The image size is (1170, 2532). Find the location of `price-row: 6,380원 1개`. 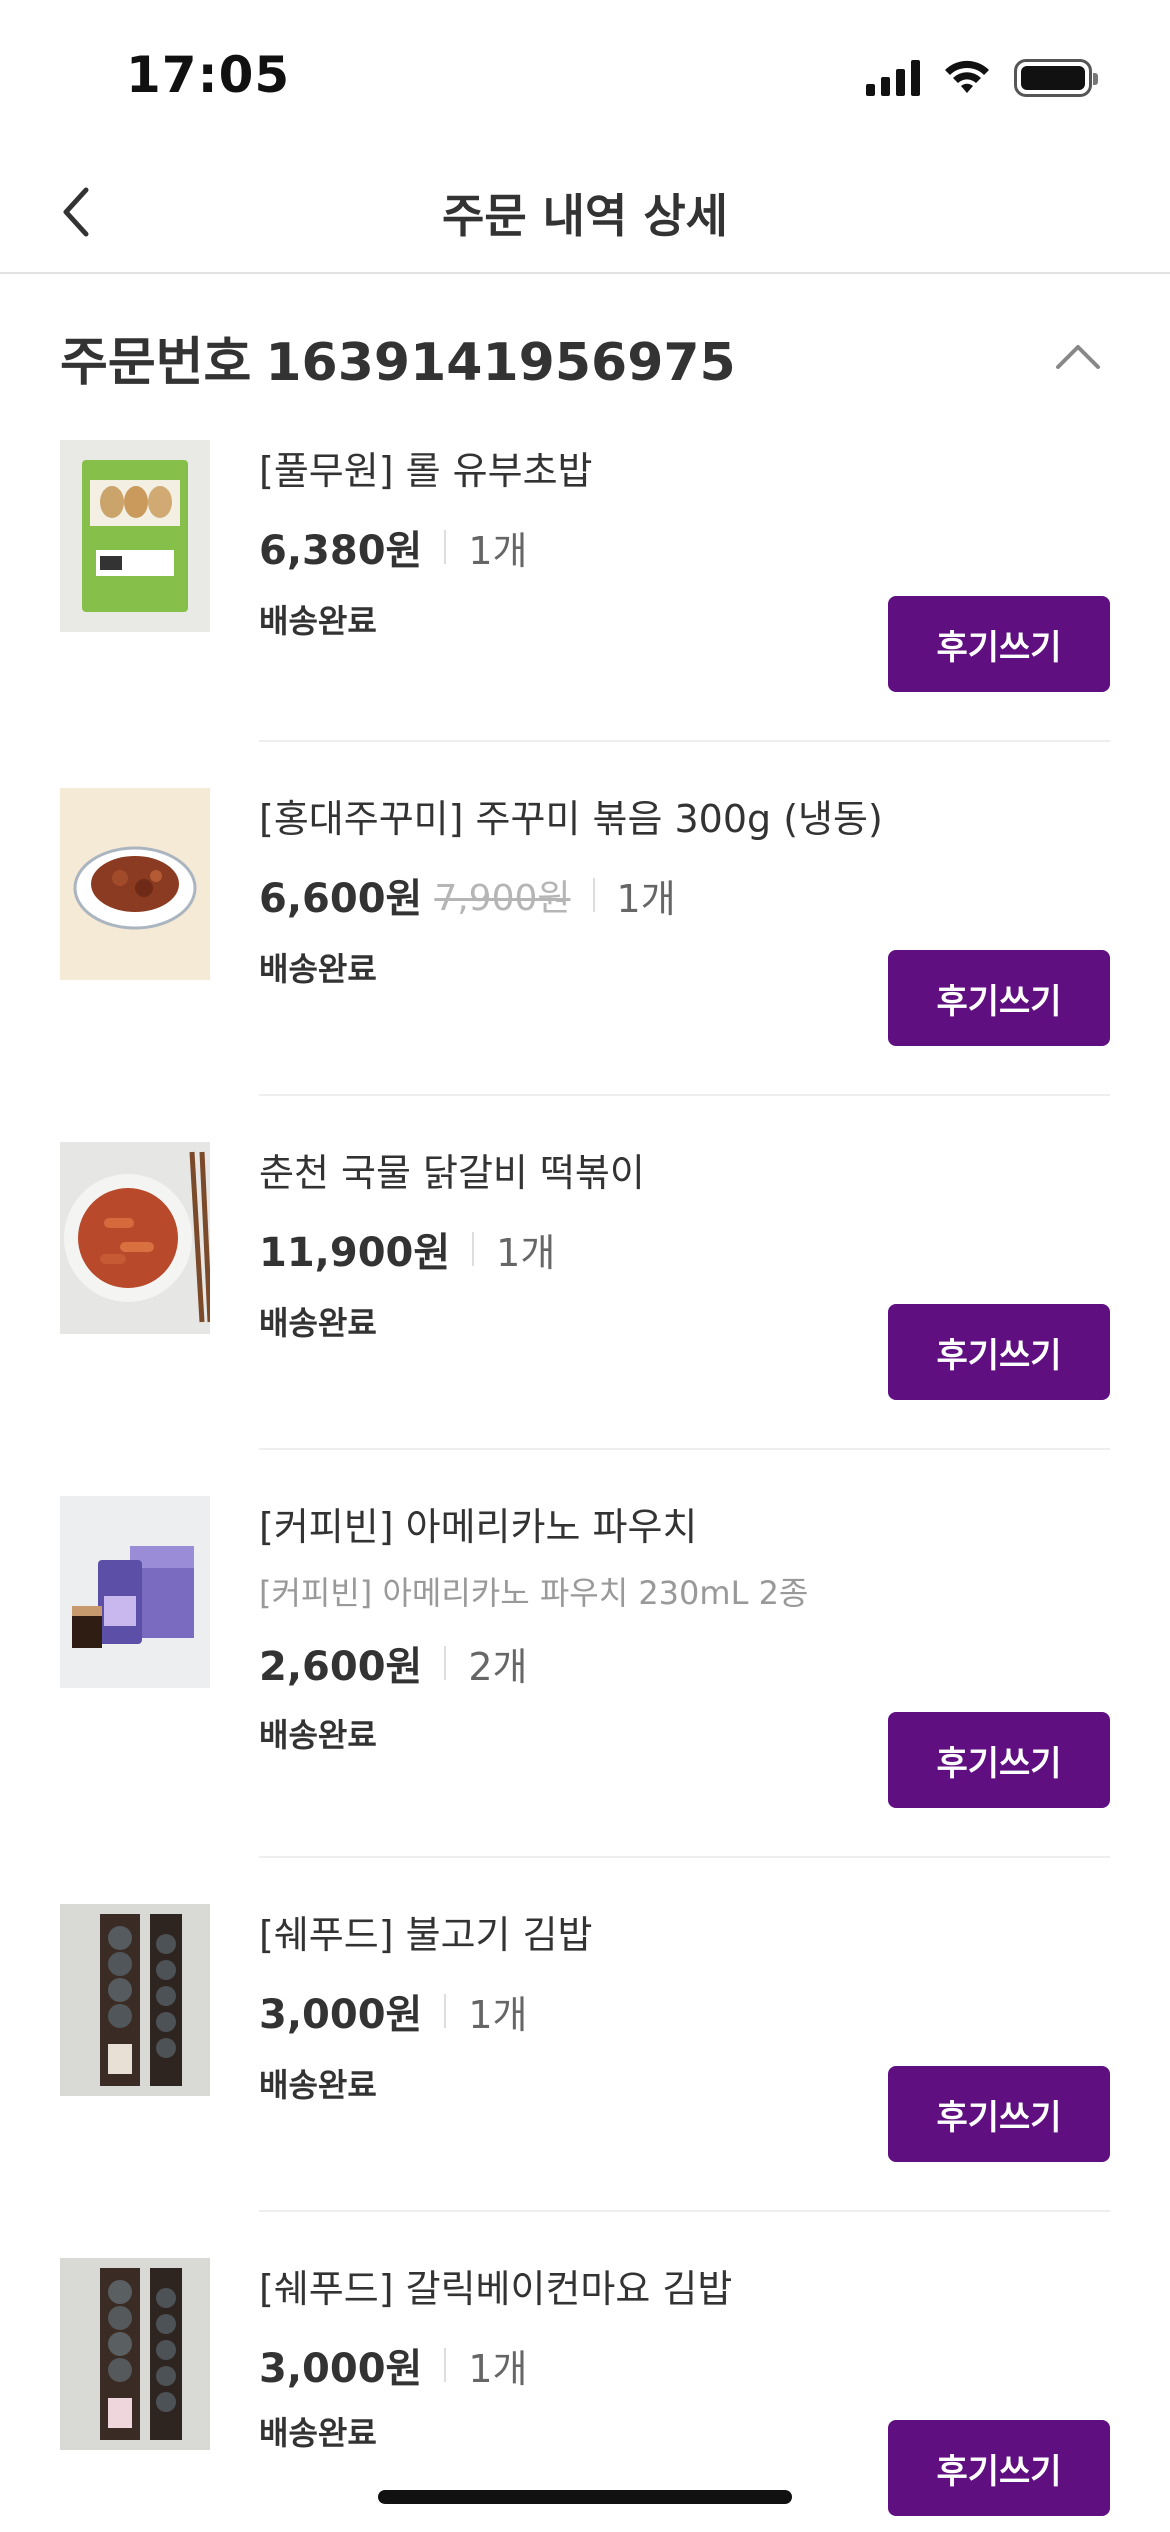

price-row: 6,380원 1개 is located at coordinates (393, 547).